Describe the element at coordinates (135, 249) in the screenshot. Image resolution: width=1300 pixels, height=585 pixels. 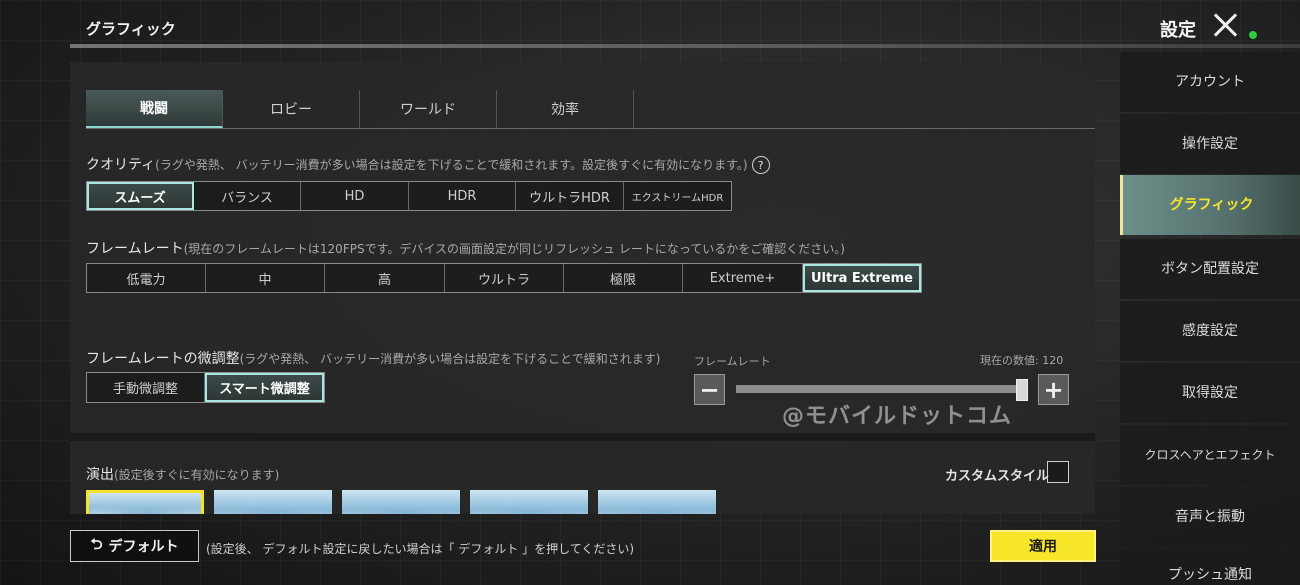
I see `frame-rate-label: フレームレート` at that location.